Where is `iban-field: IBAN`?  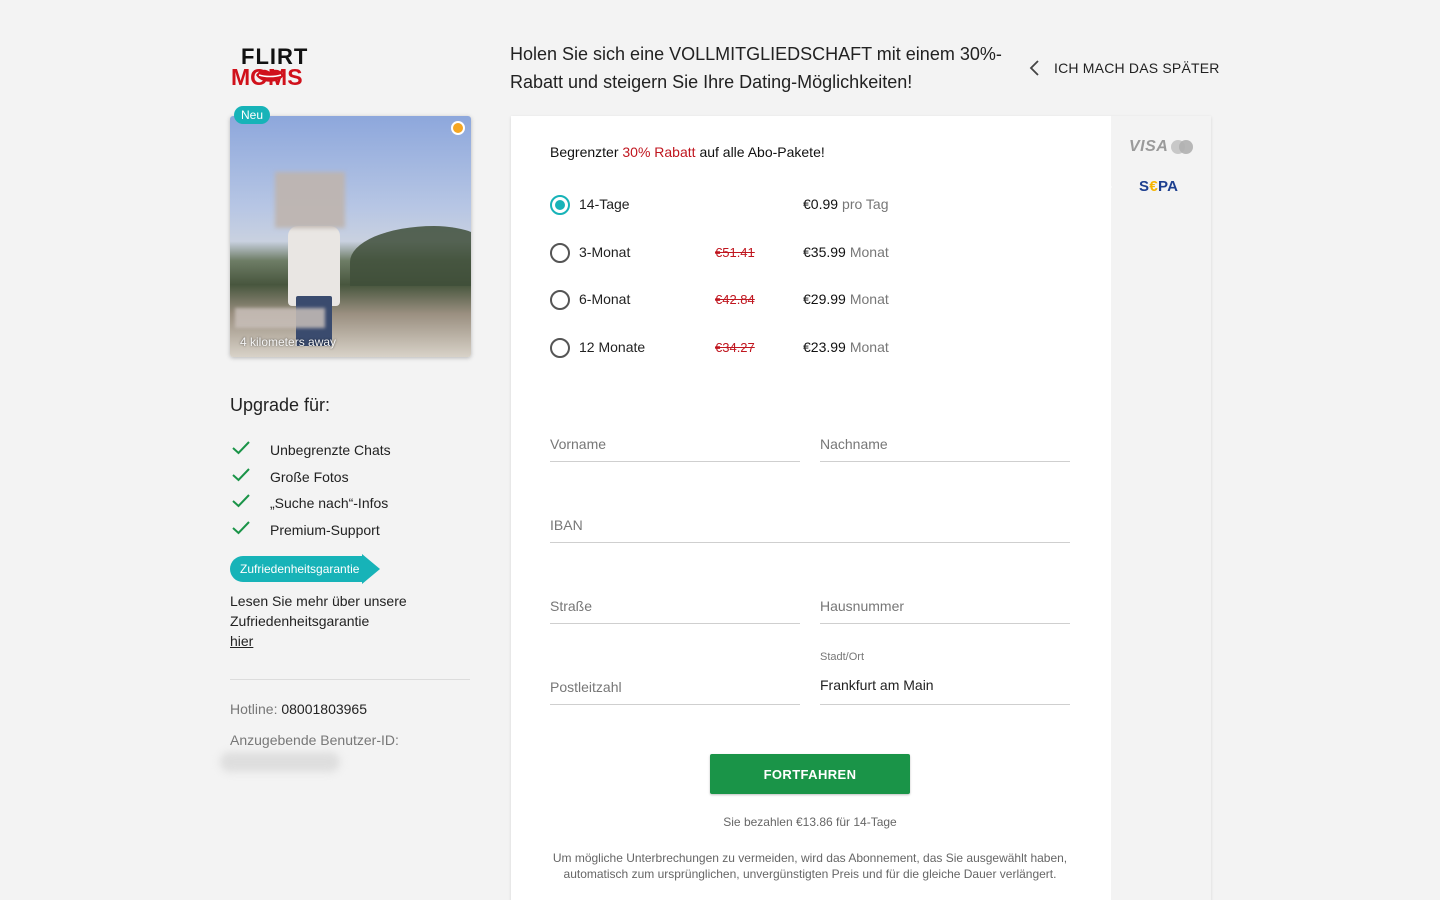
iban-field: IBAN is located at coordinates (810, 523).